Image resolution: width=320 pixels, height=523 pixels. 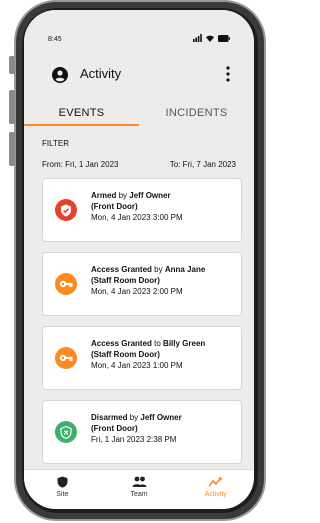 I want to click on page-title: Activity, so click(x=101, y=73).